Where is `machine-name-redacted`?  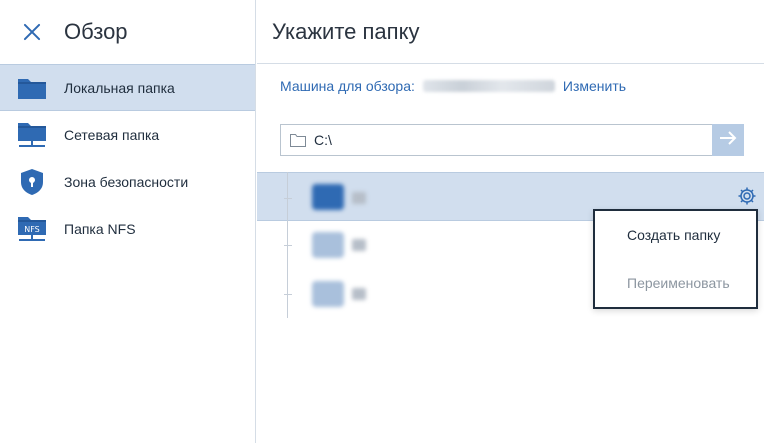 machine-name-redacted is located at coordinates (488, 86).